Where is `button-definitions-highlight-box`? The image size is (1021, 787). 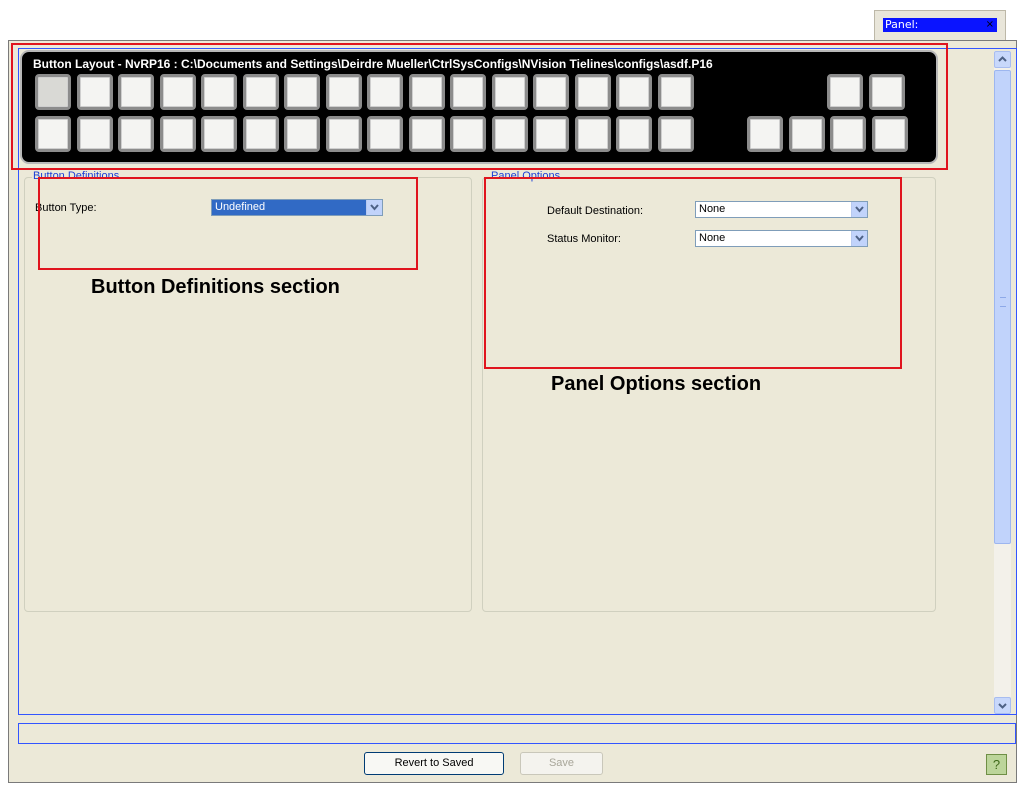 button-definitions-highlight-box is located at coordinates (228, 223).